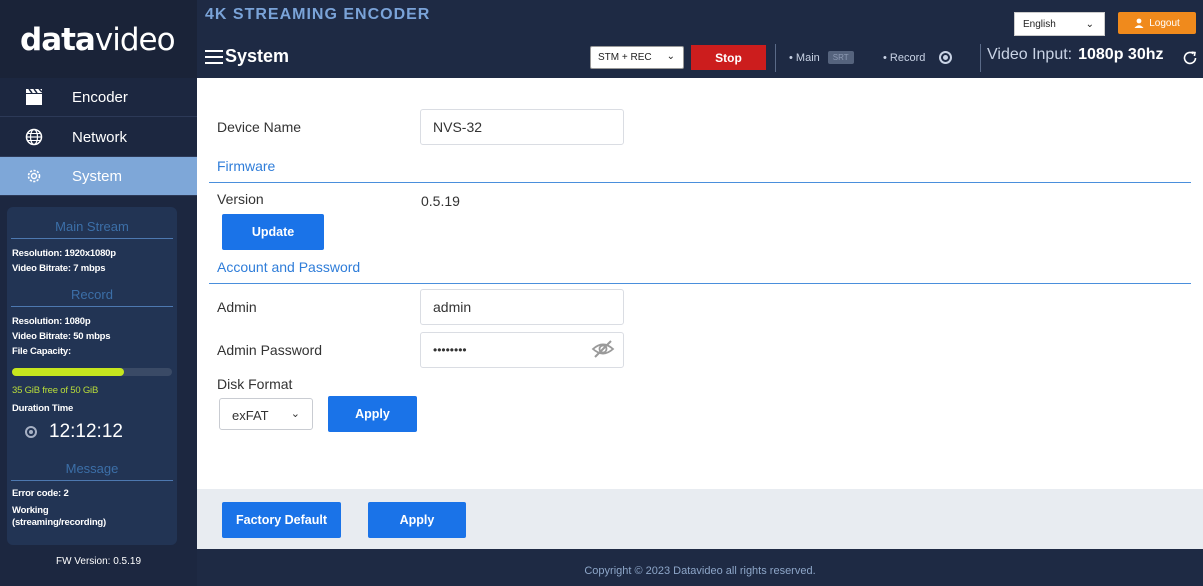 The height and width of the screenshot is (586, 1203). Describe the element at coordinates (92, 468) in the screenshot. I see `message-title: Message` at that location.